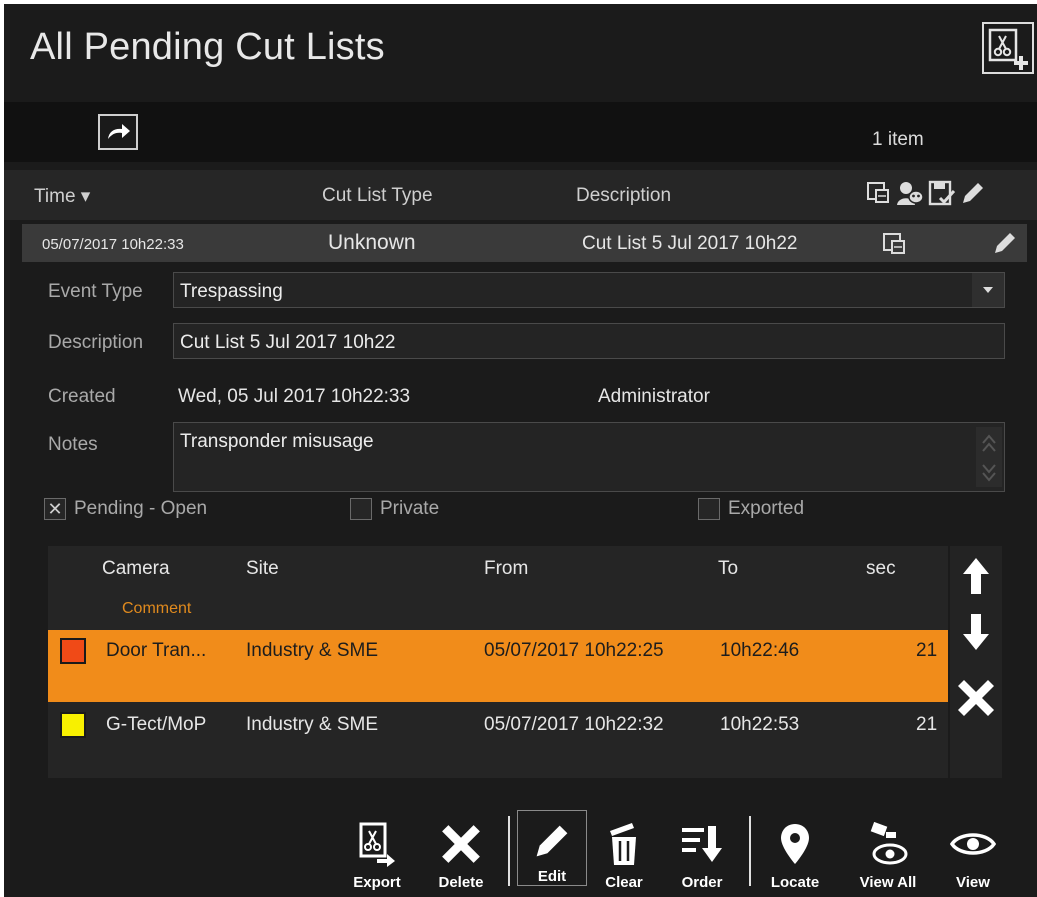 Image resolution: width=1037 pixels, height=897 pixels. What do you see at coordinates (96, 342) in the screenshot?
I see `description-label: Description` at bounding box center [96, 342].